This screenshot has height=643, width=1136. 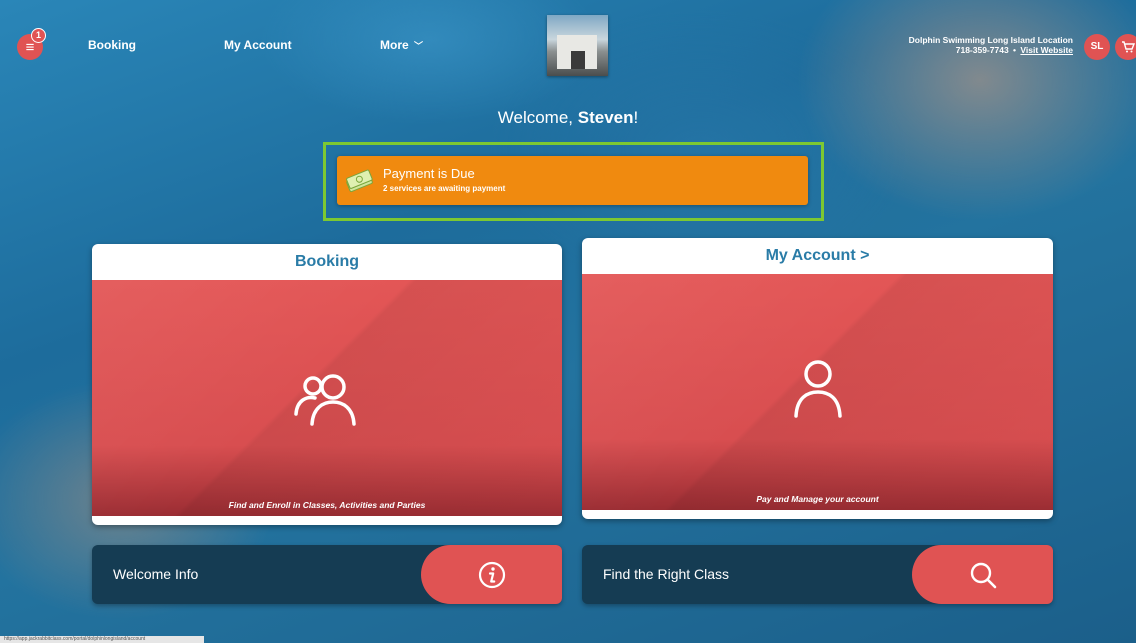 What do you see at coordinates (666, 574) in the screenshot?
I see `find-right-class-label: Find the Right Class` at bounding box center [666, 574].